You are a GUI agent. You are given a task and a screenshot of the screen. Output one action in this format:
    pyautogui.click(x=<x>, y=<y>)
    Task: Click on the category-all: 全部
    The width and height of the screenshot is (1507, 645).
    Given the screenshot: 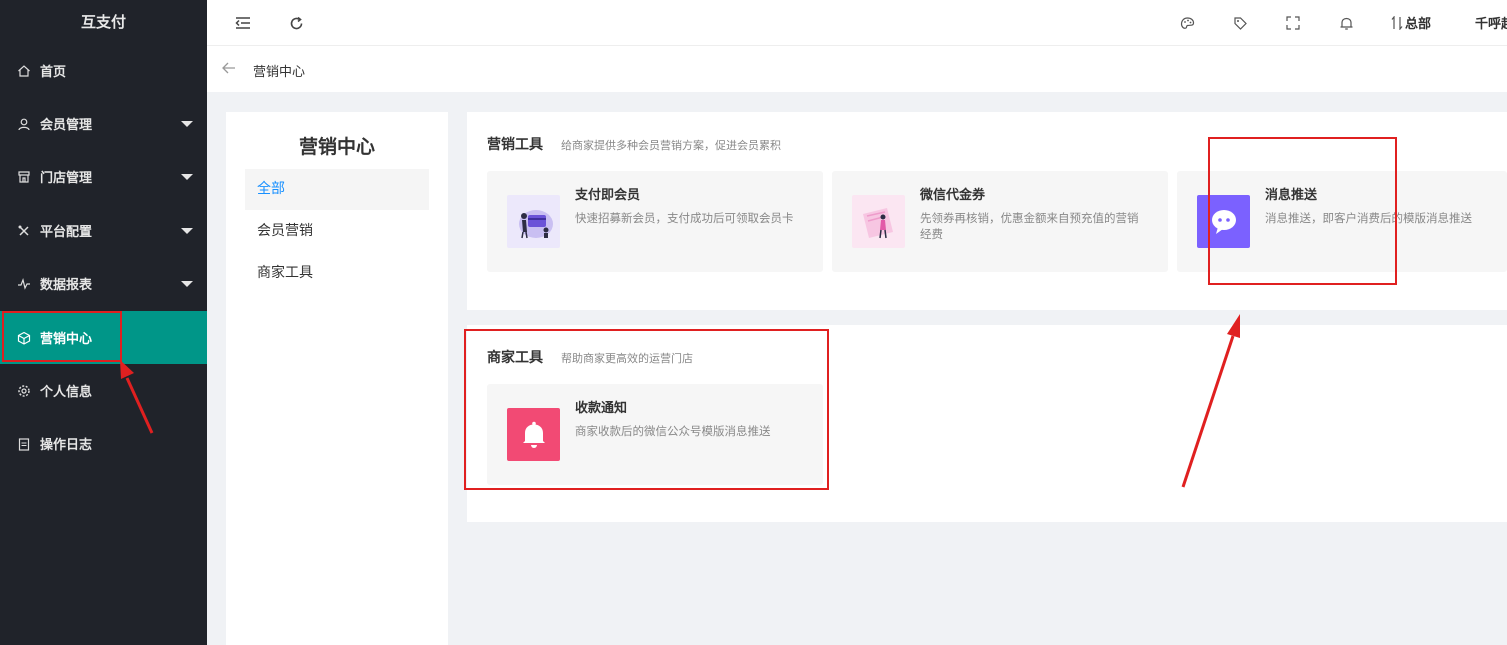 What is the action you would take?
    pyautogui.click(x=337, y=189)
    